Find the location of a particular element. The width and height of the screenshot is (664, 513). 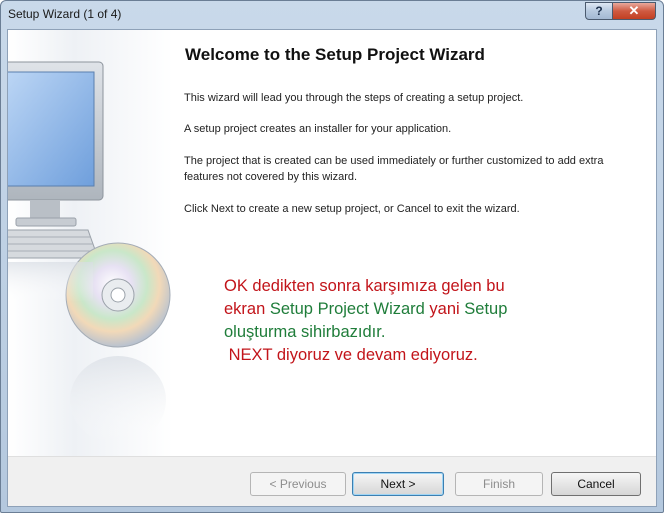

previous-button: < Previous is located at coordinates (298, 484).